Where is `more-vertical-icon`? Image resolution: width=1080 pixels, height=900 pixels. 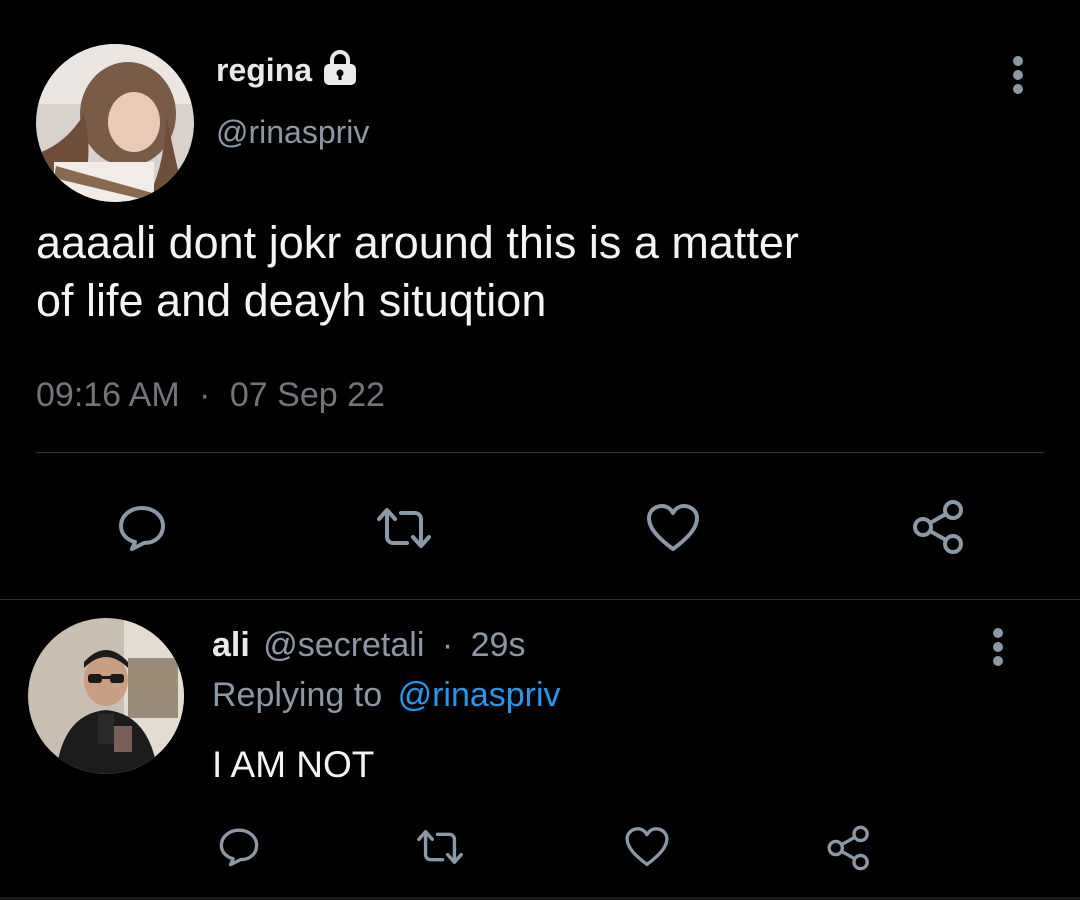 more-vertical-icon is located at coordinates (1018, 75).